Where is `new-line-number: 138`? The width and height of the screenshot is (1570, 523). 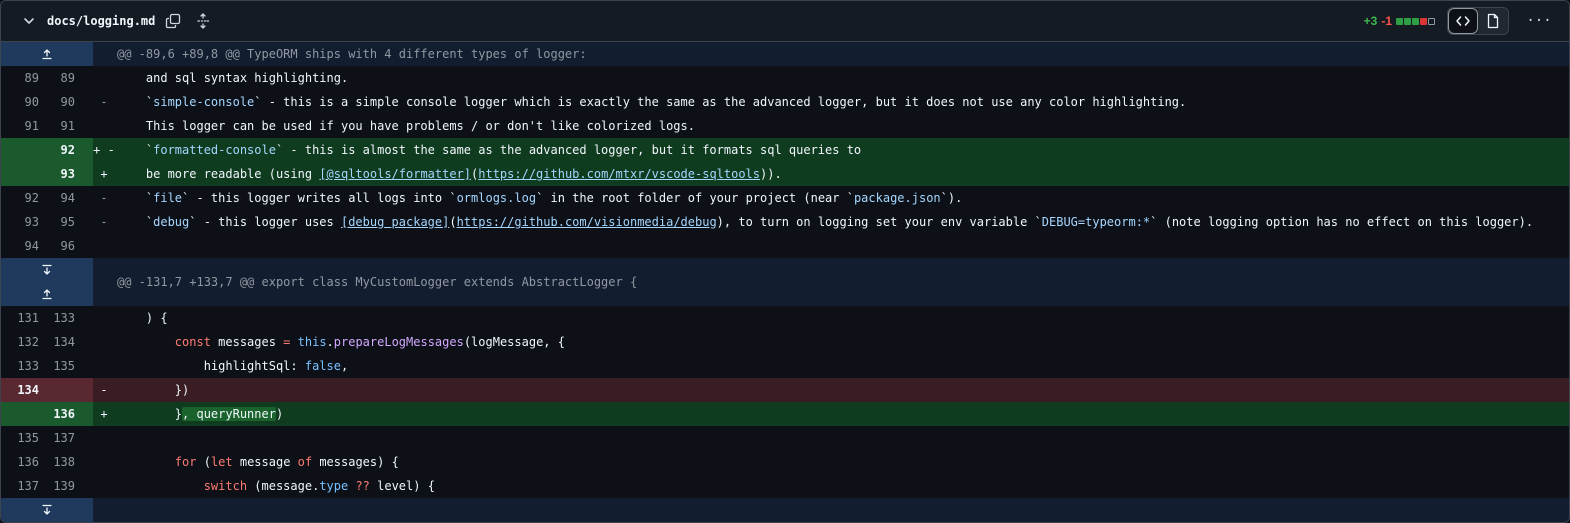 new-line-number: 138 is located at coordinates (70, 462).